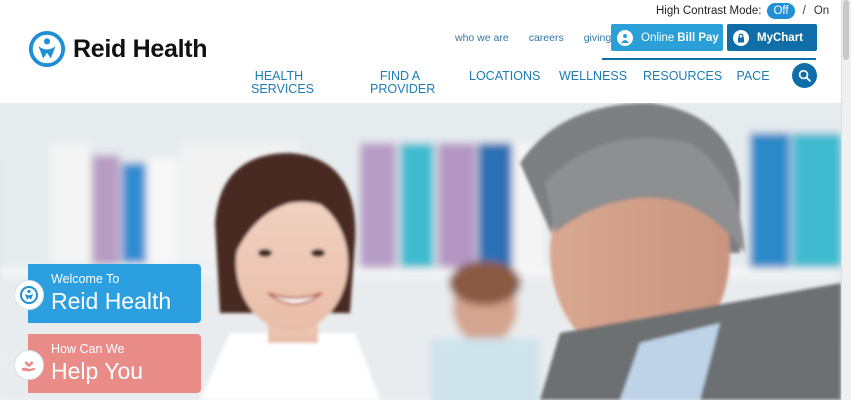 This screenshot has width=851, height=400. What do you see at coordinates (741, 37) in the screenshot?
I see `lock-icon` at bounding box center [741, 37].